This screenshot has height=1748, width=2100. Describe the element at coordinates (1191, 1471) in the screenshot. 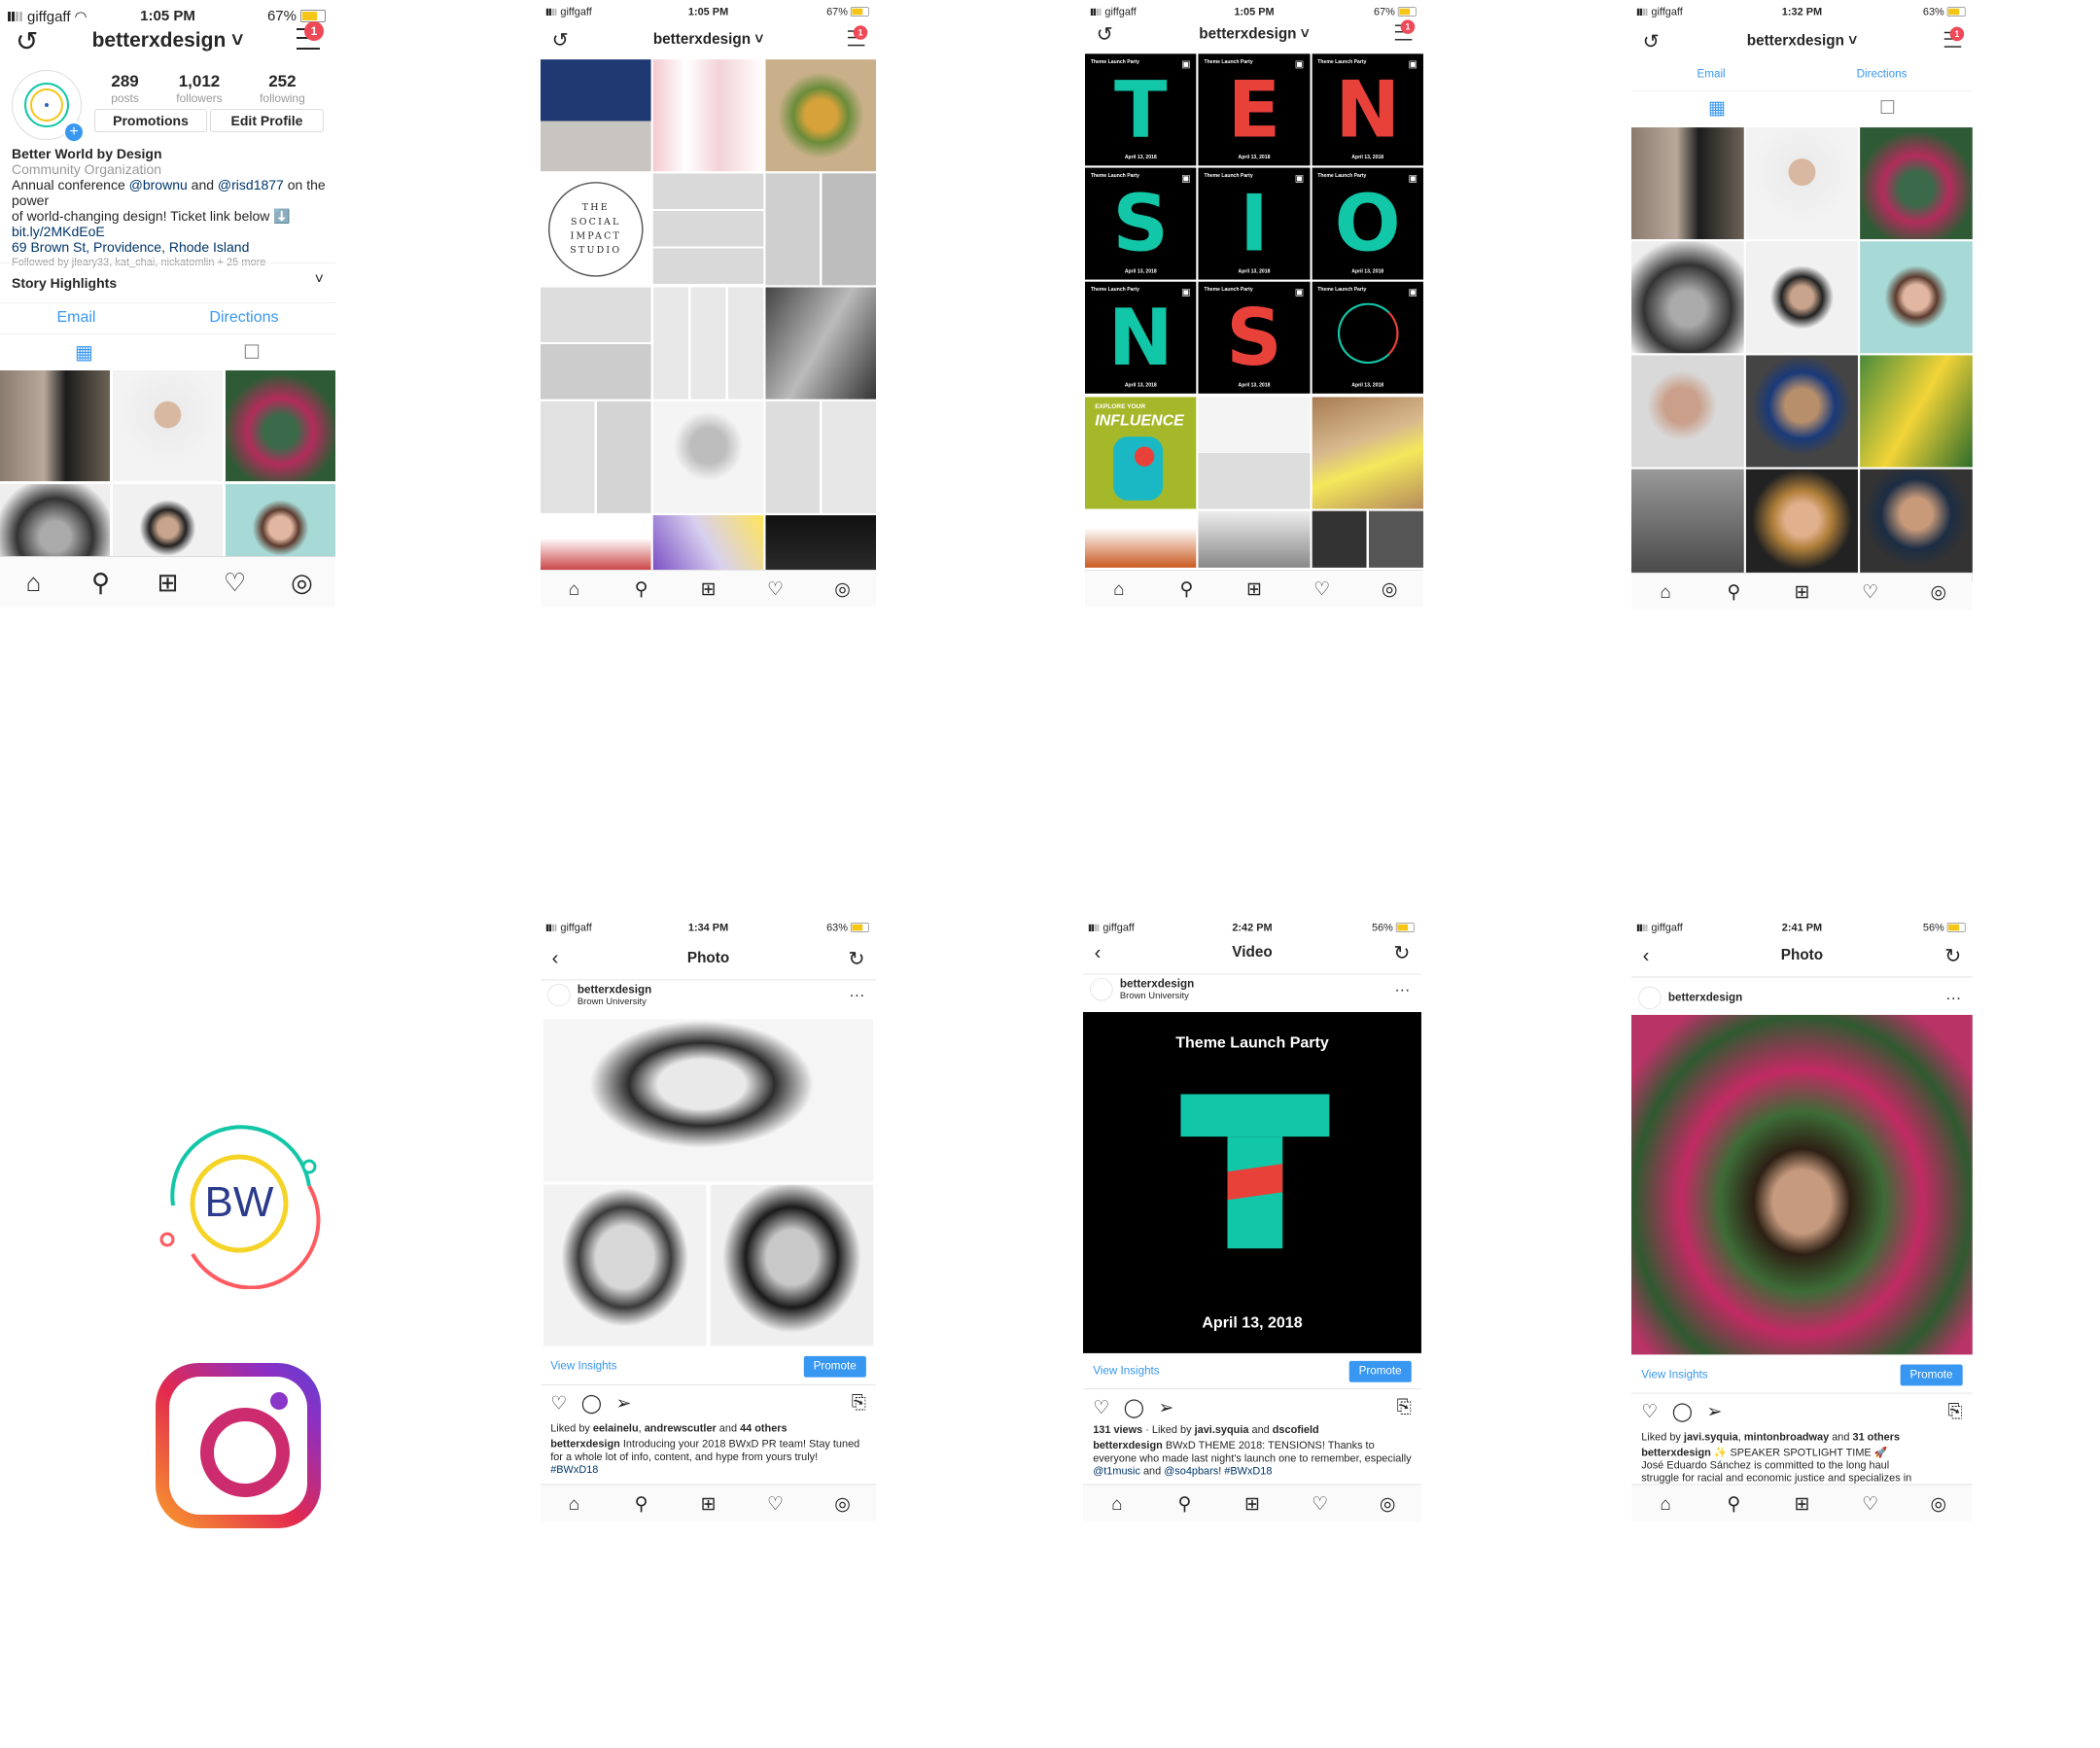

I see `mention-link: @so4pbars` at that location.